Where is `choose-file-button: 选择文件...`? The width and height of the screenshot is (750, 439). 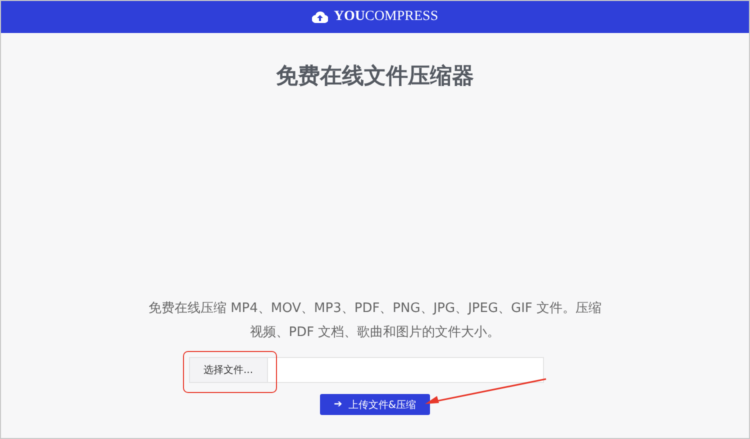
choose-file-button: 选择文件... is located at coordinates (229, 370).